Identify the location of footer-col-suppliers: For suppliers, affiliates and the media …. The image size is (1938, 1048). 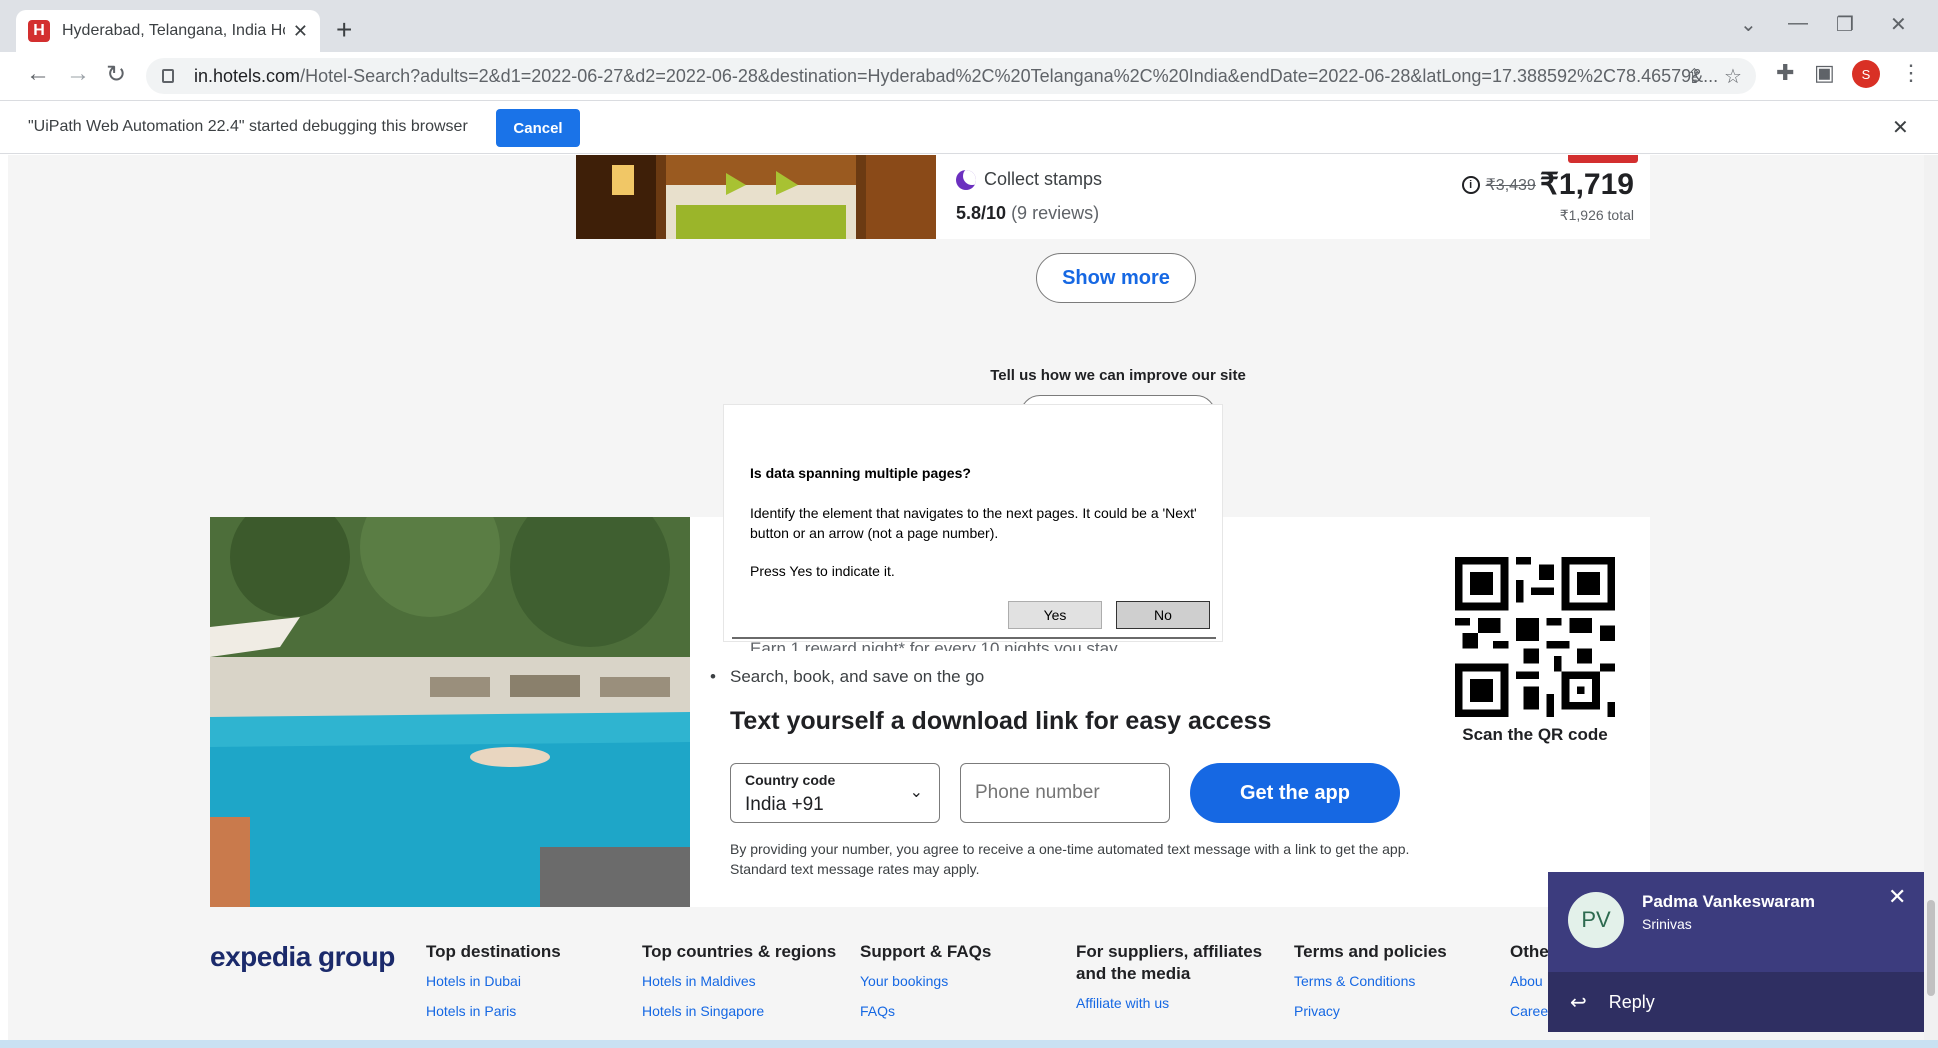
(1176, 983).